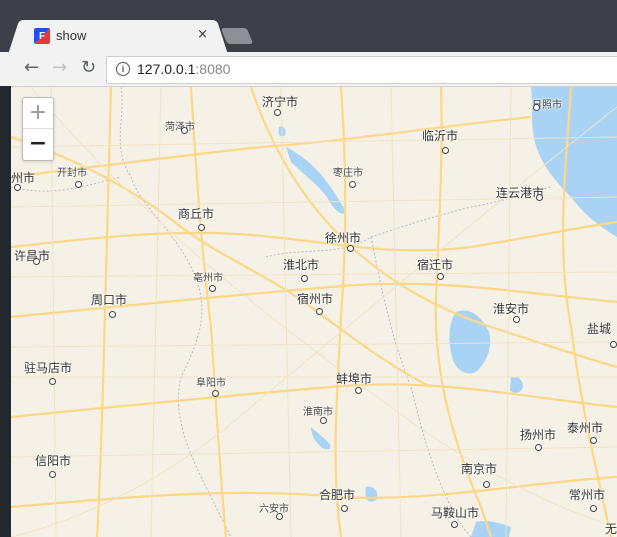 This screenshot has height=537, width=617. Describe the element at coordinates (72, 173) in the screenshot. I see `city-label: 开封市` at that location.